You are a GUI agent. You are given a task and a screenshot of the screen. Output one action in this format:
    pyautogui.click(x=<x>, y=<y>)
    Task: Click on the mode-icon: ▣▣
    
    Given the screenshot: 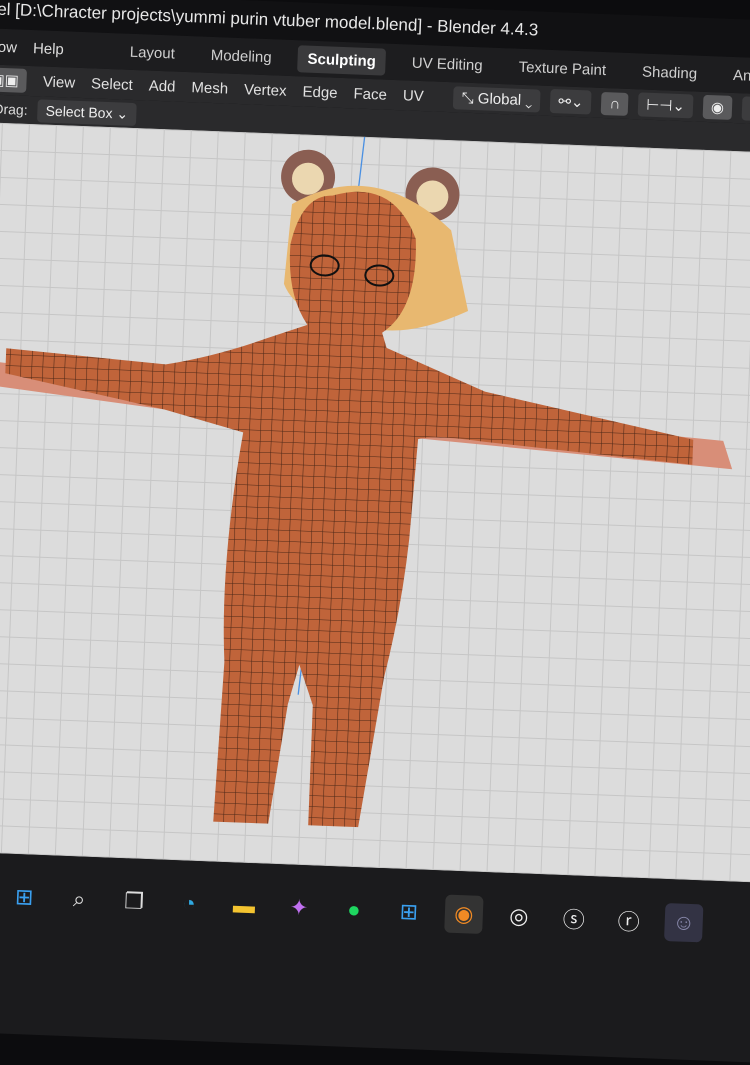 What is the action you would take?
    pyautogui.click(x=13, y=80)
    